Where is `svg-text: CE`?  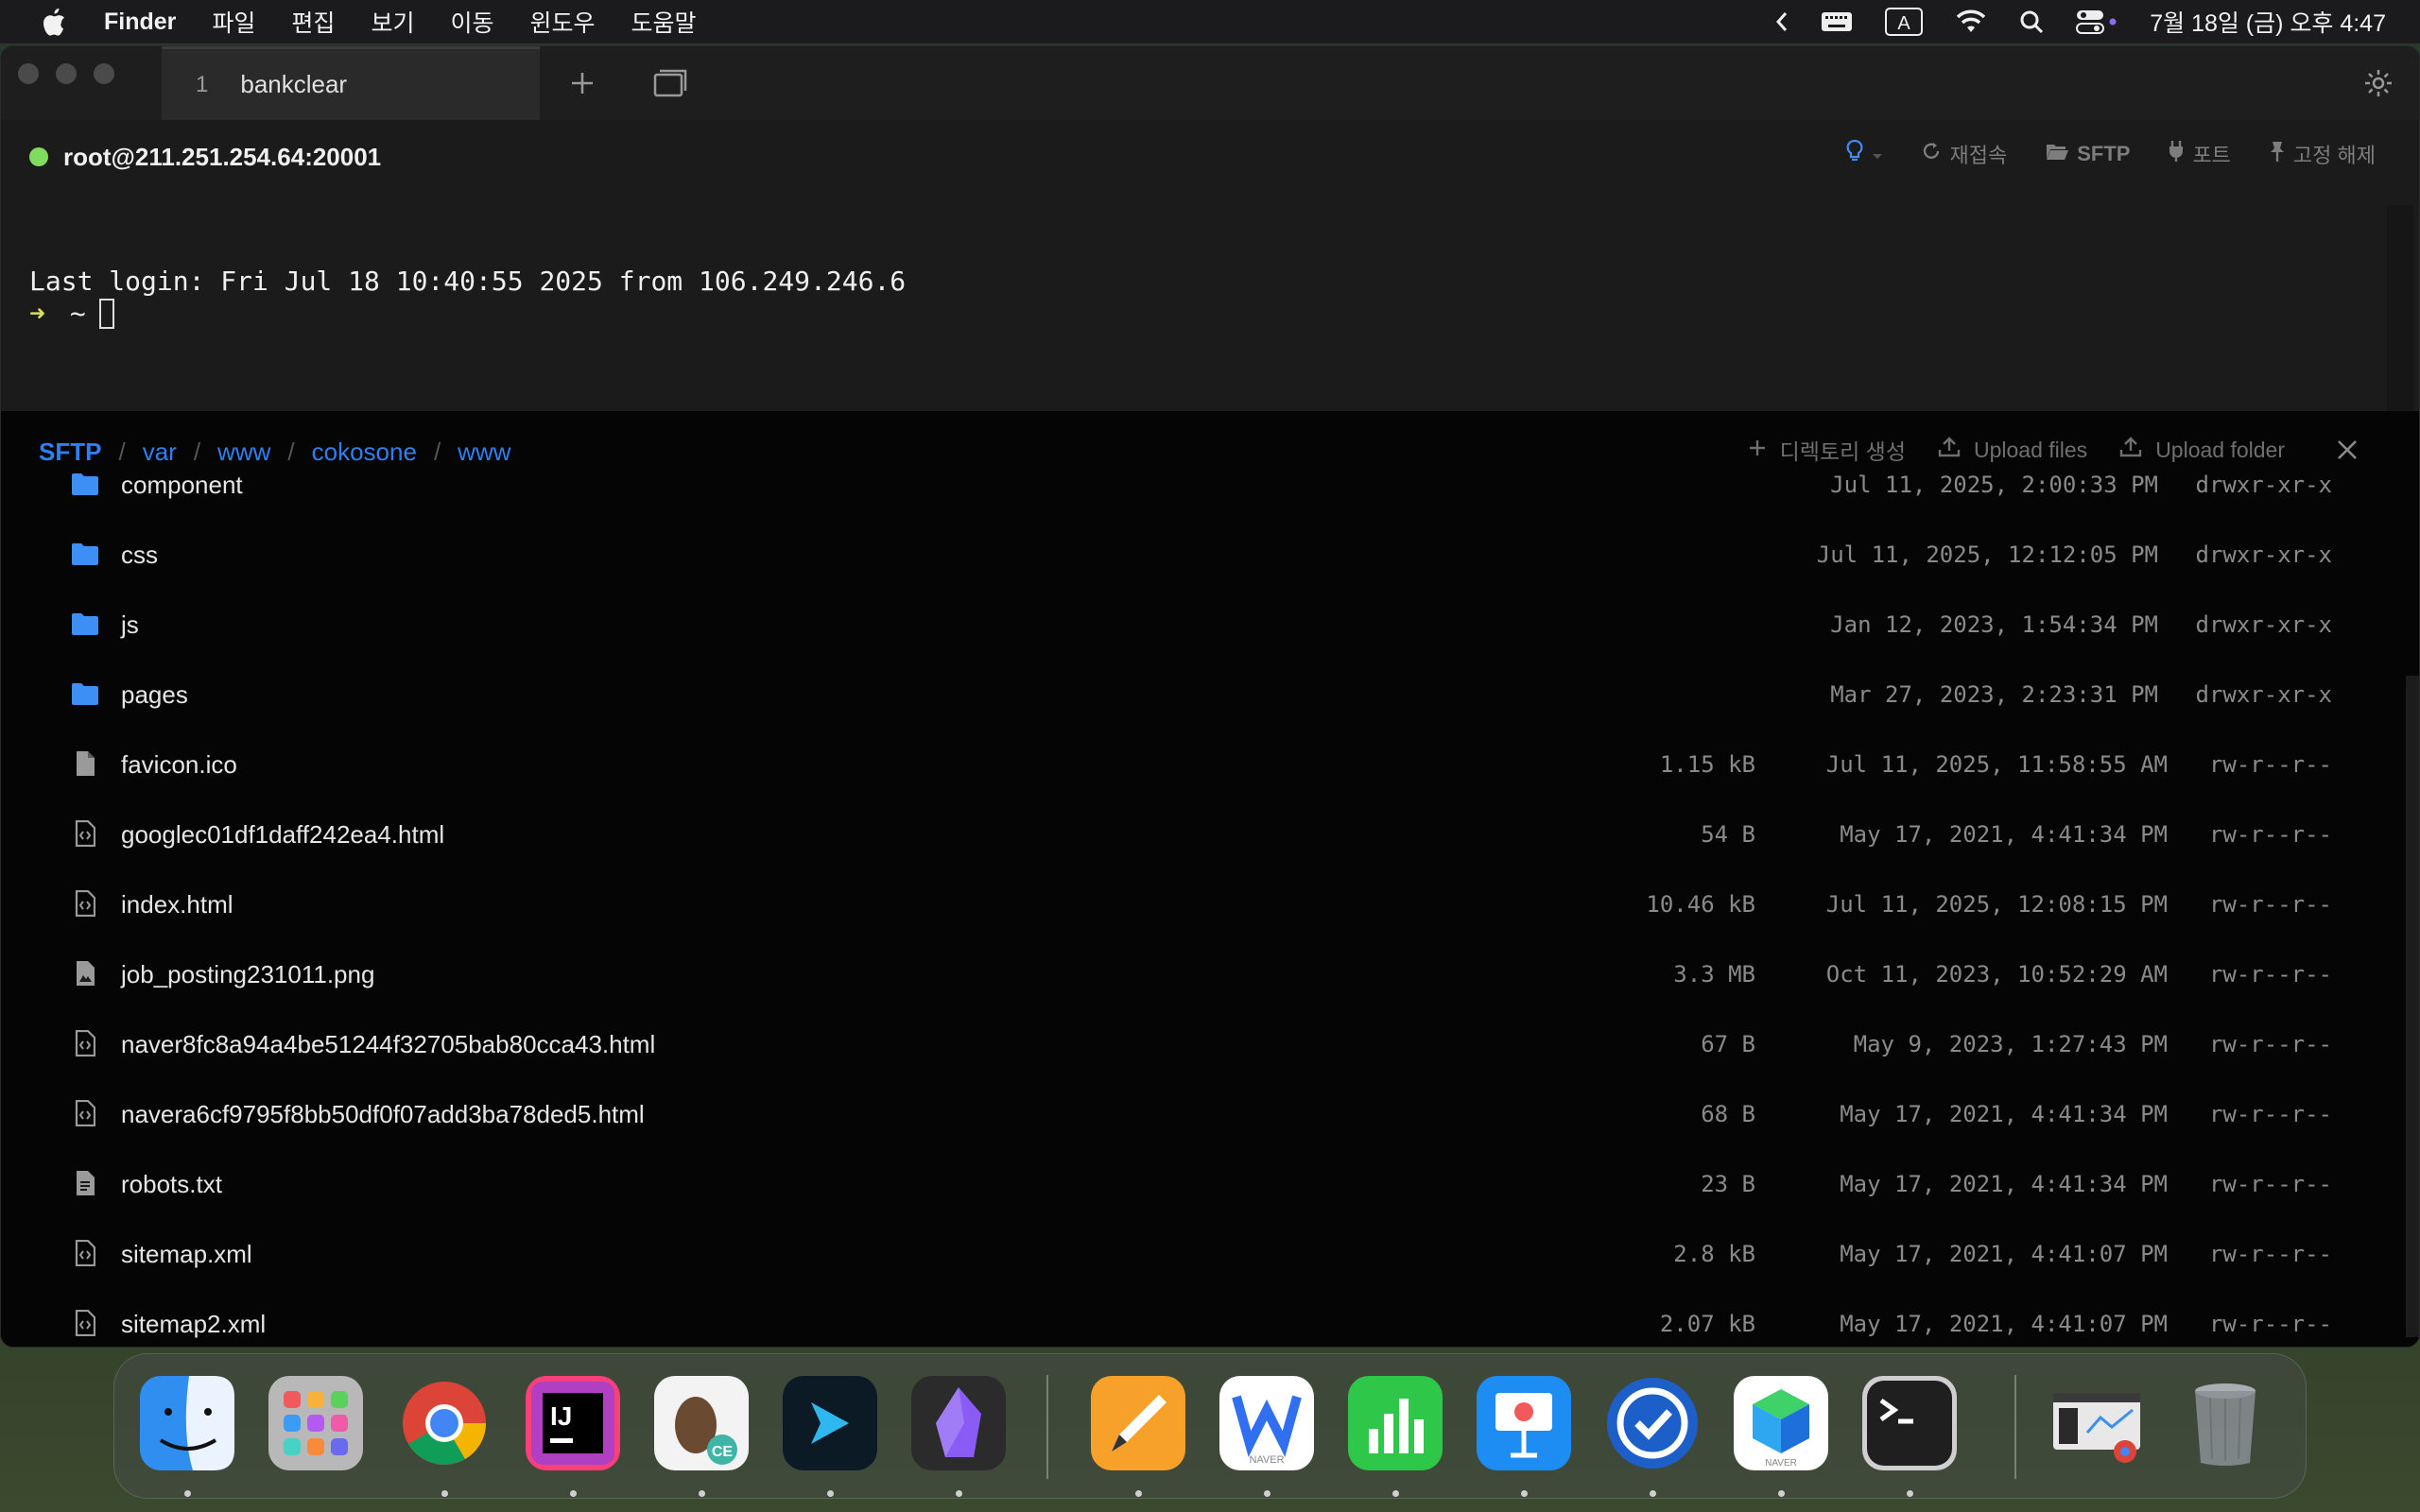
svg-text: CE is located at coordinates (723, 1452).